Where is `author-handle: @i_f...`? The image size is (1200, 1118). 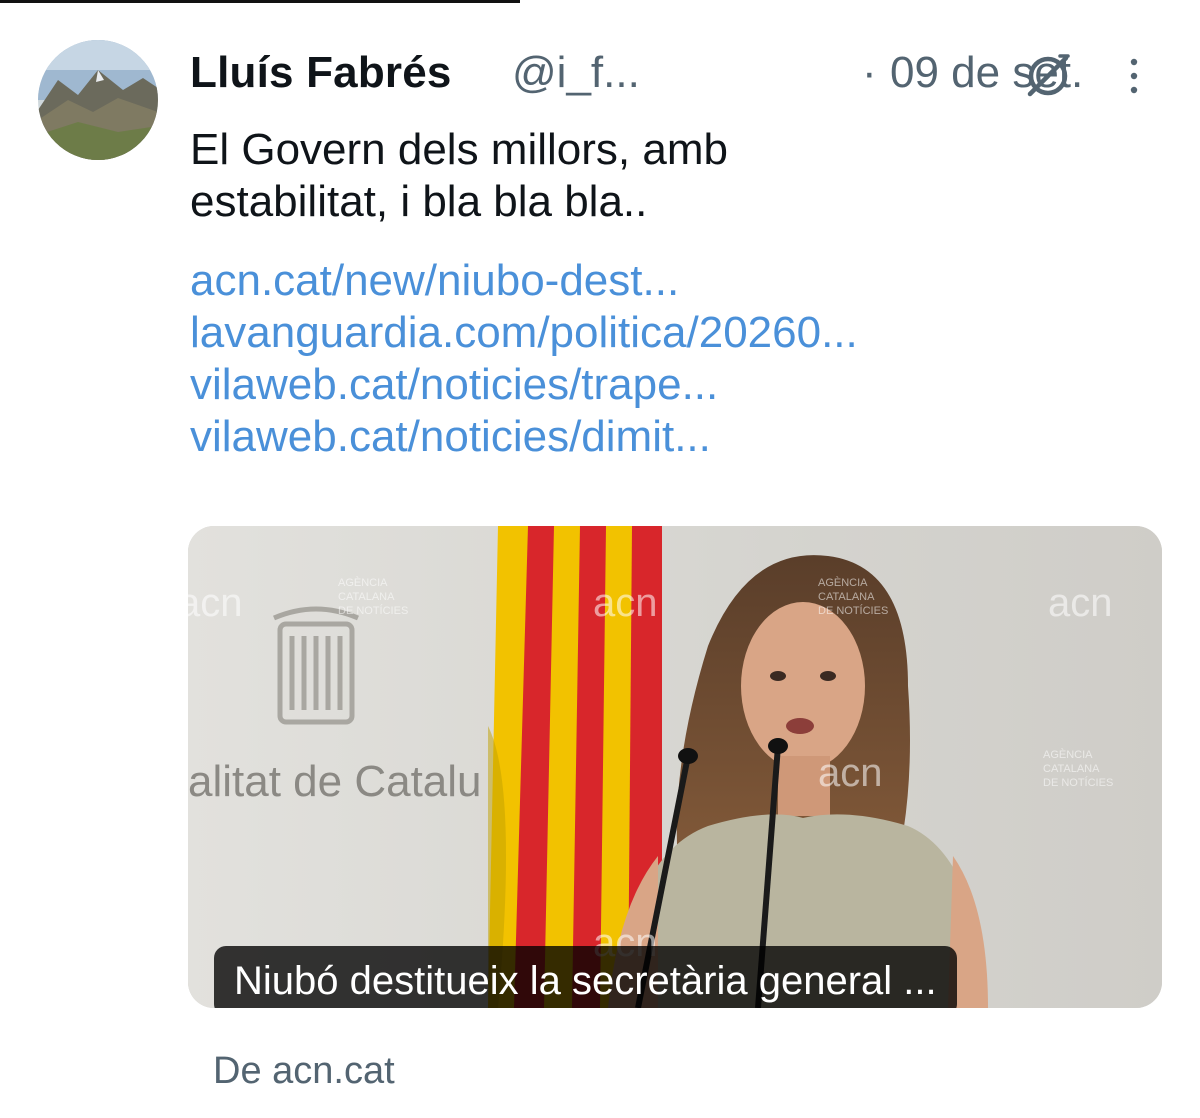 author-handle: @i_f... is located at coordinates (576, 73).